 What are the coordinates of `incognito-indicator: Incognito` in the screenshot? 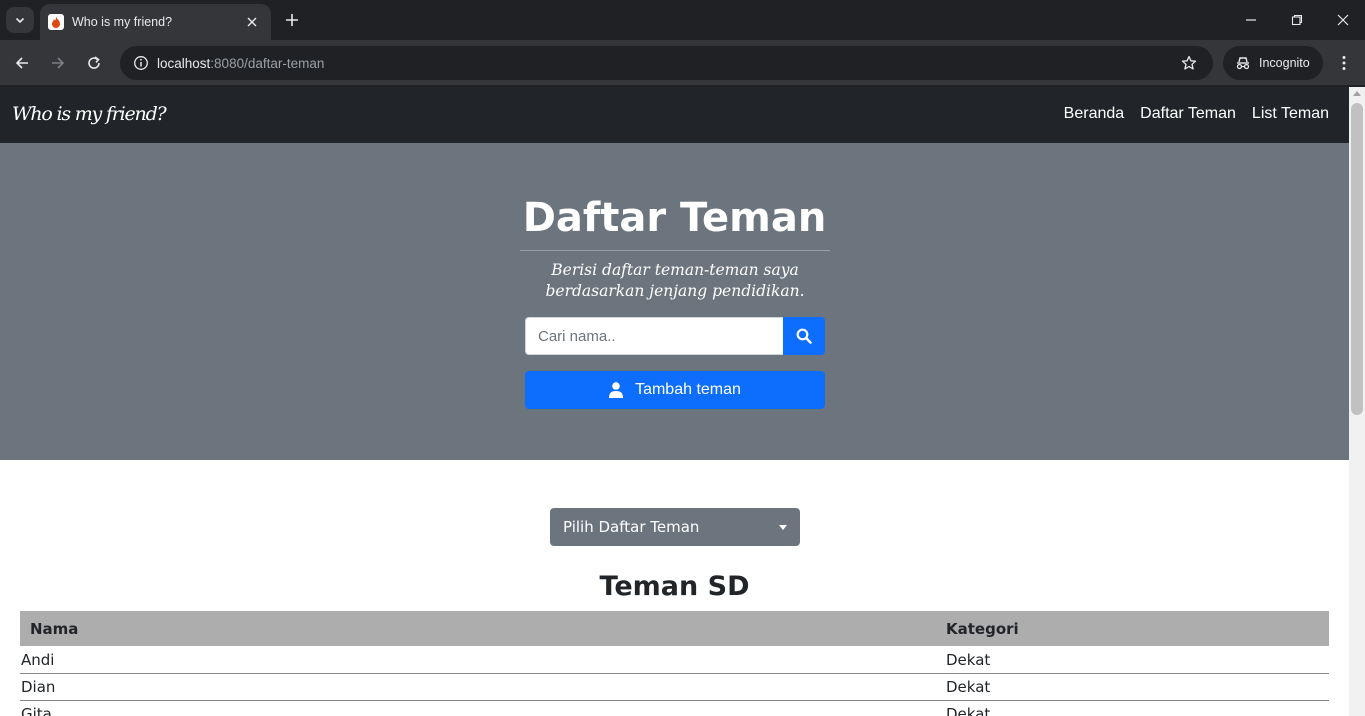 It's located at (1273, 63).